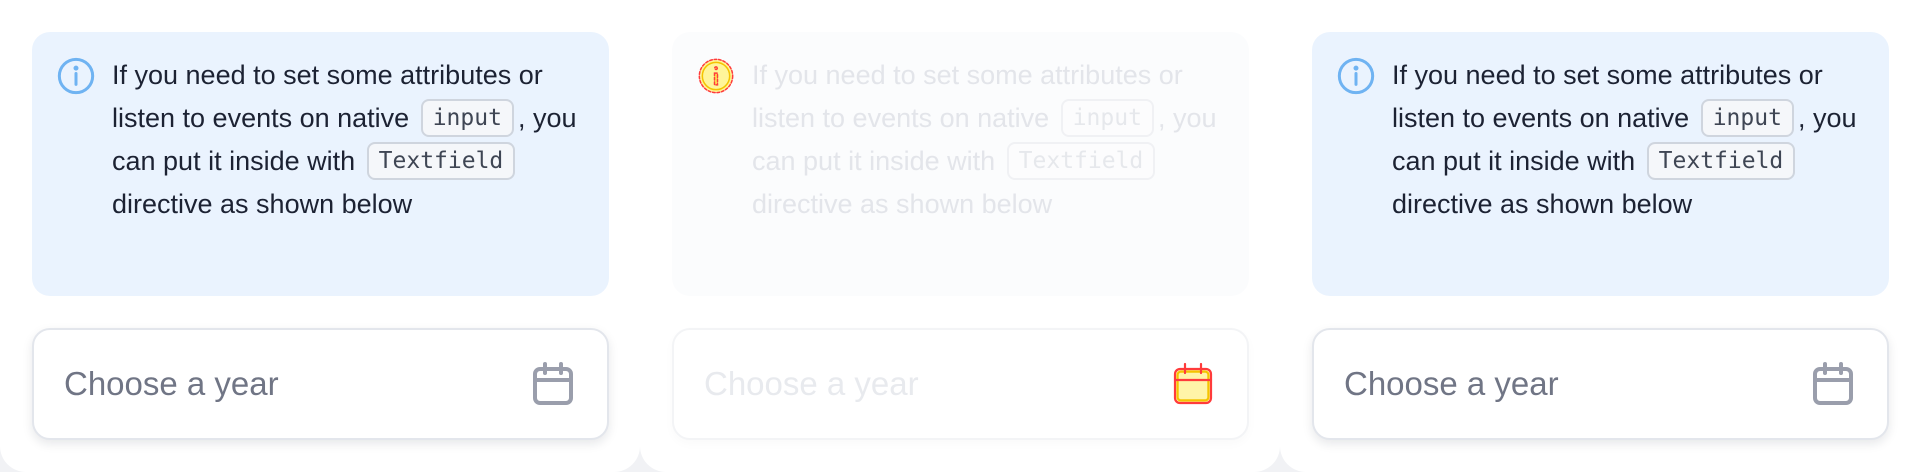 The height and width of the screenshot is (472, 1920). Describe the element at coordinates (960, 384) in the screenshot. I see `year-picker-field-disabled: Choose a year` at that location.